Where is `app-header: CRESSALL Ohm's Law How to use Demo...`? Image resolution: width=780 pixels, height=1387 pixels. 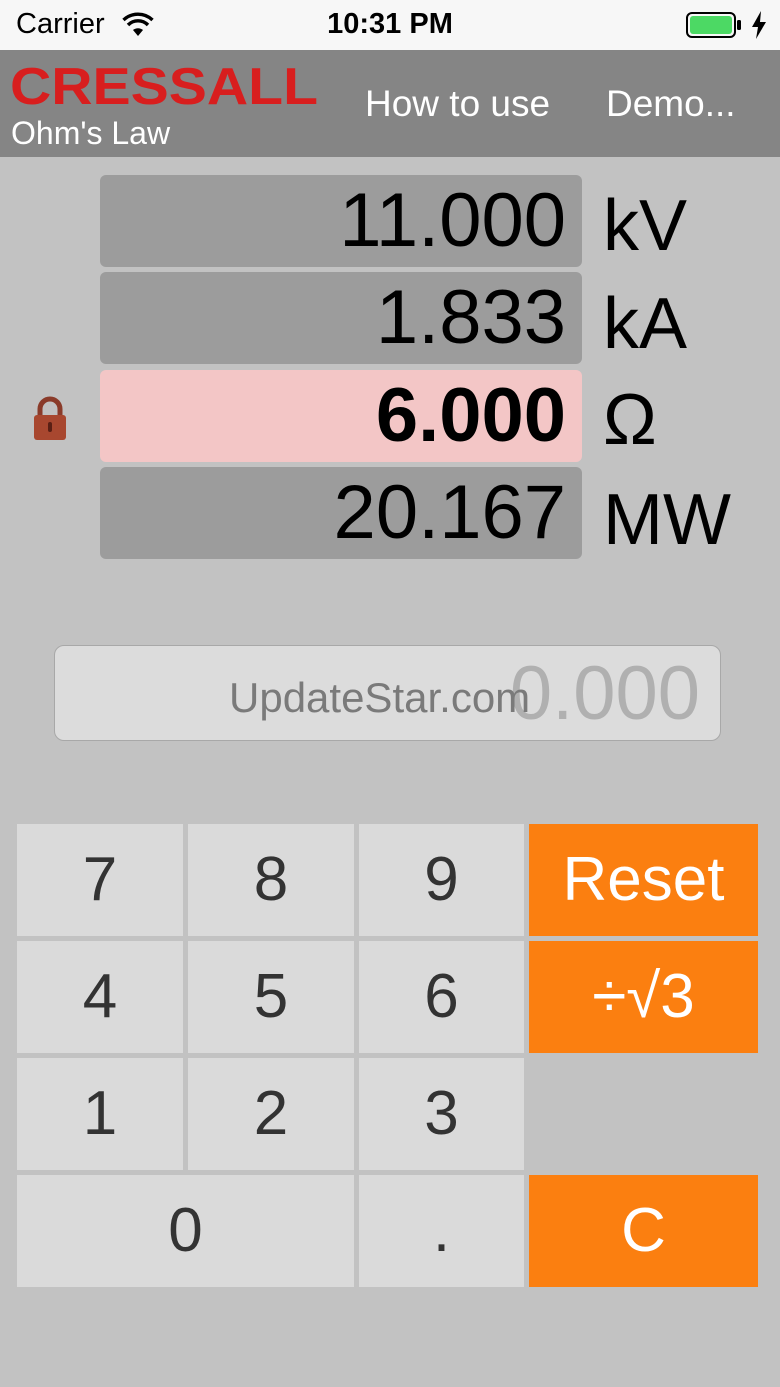 app-header: CRESSALL Ohm's Law How to use Demo... is located at coordinates (390, 103).